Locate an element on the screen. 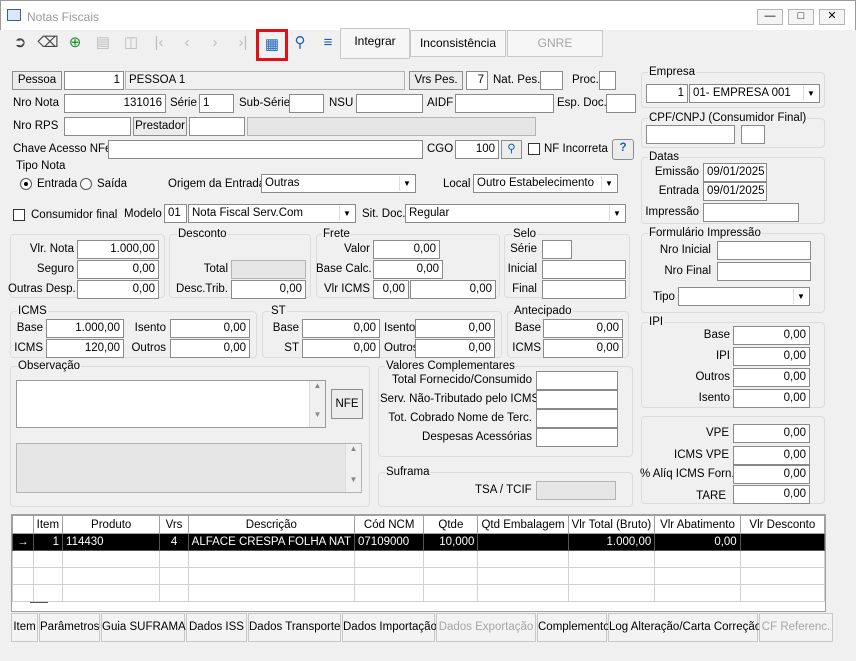  total-fornecido-field is located at coordinates (577, 380).